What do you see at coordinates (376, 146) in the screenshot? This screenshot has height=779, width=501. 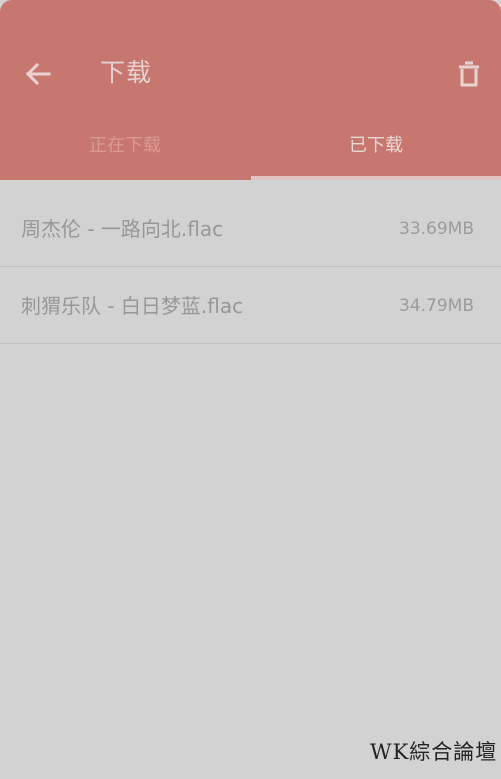 I see `tab-downloaded: 已下载` at bounding box center [376, 146].